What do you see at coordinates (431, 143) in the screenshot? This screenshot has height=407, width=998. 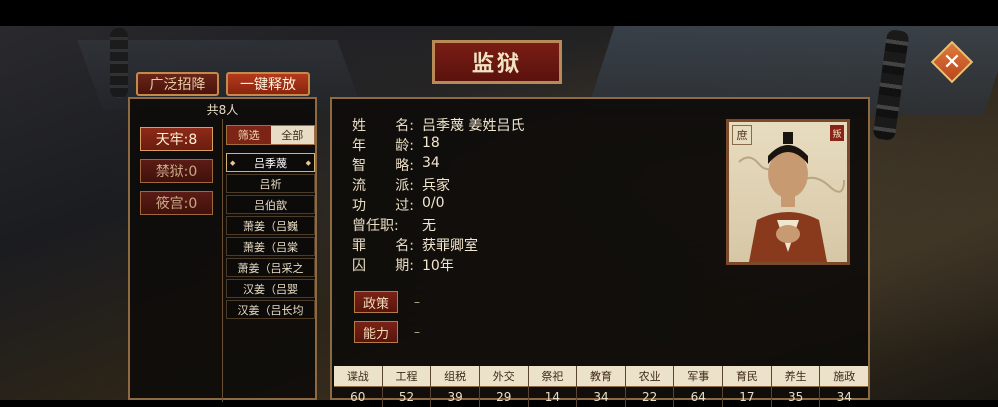 I see `age-value: 18` at bounding box center [431, 143].